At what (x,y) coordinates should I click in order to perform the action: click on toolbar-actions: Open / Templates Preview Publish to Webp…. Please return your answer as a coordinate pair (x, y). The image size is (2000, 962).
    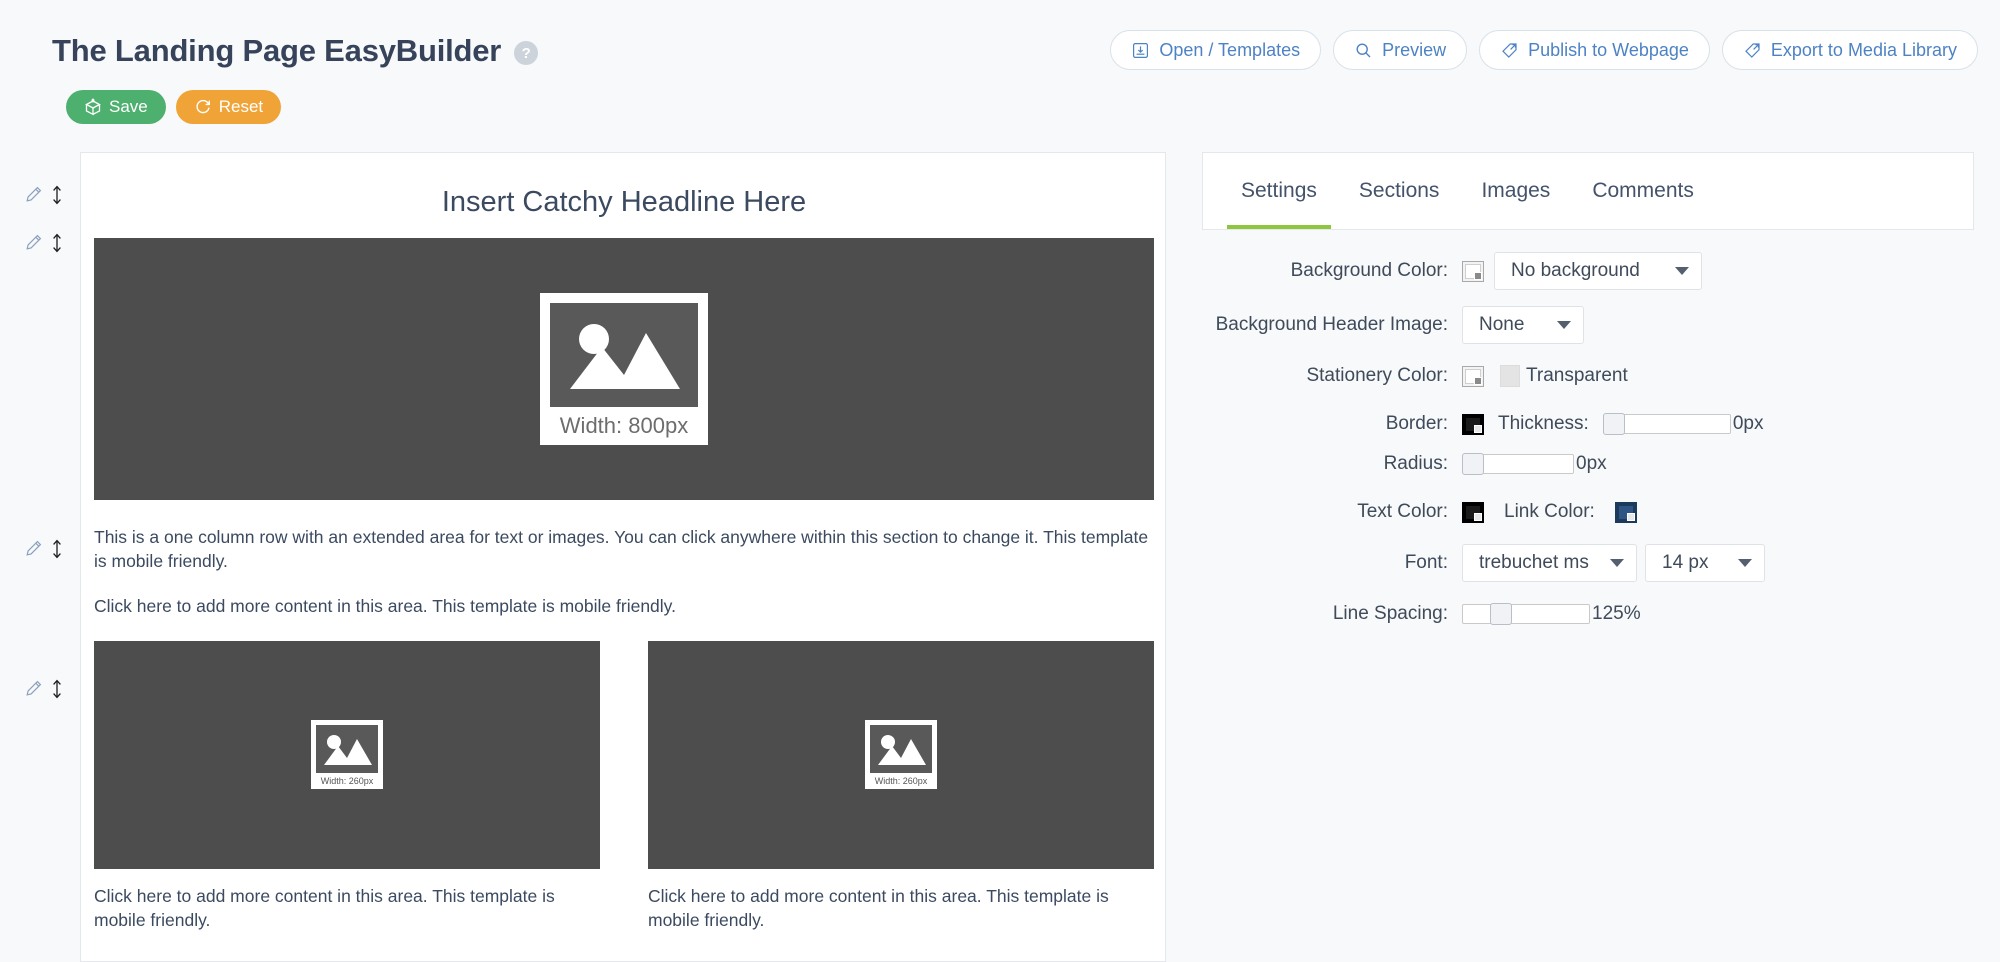
    Looking at the image, I should click on (1544, 50).